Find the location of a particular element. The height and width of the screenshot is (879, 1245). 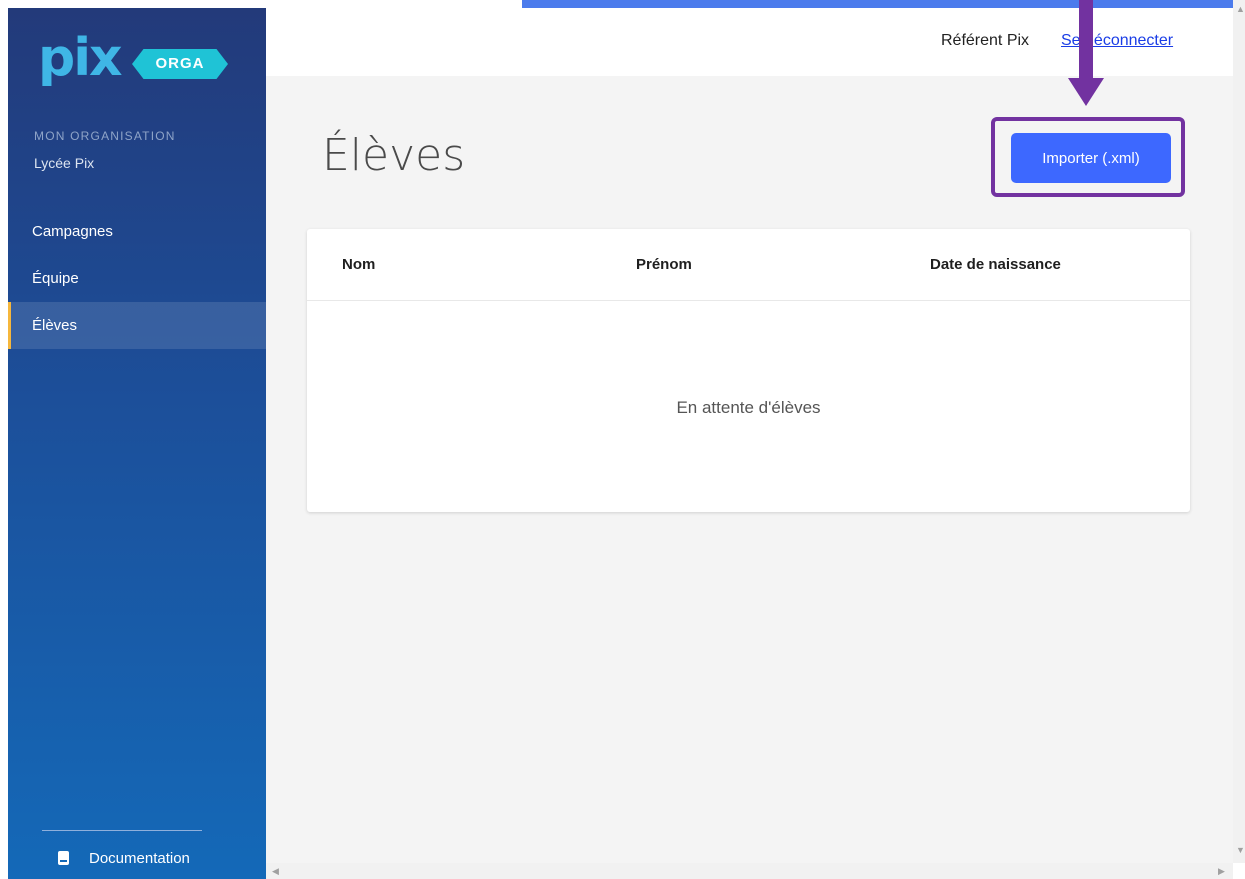

sidebar-item-eleves: Élèves is located at coordinates (137, 325).